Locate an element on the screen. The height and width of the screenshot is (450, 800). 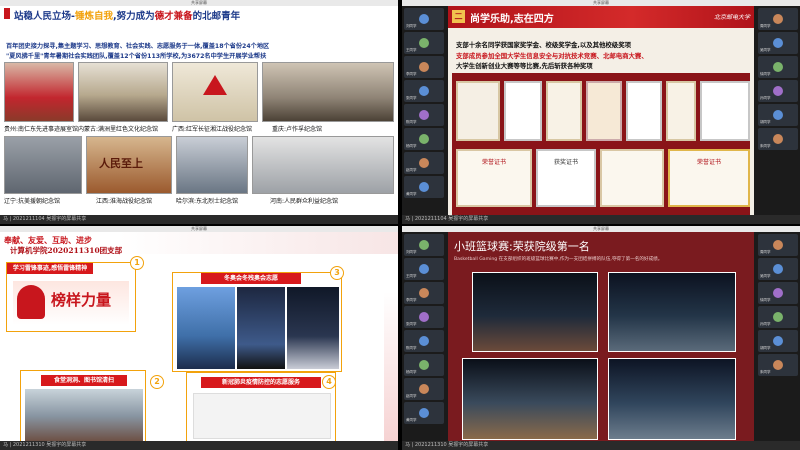
slide-title: 小班篮球赛:荣获院级第一名 is located at coordinates (522, 246).